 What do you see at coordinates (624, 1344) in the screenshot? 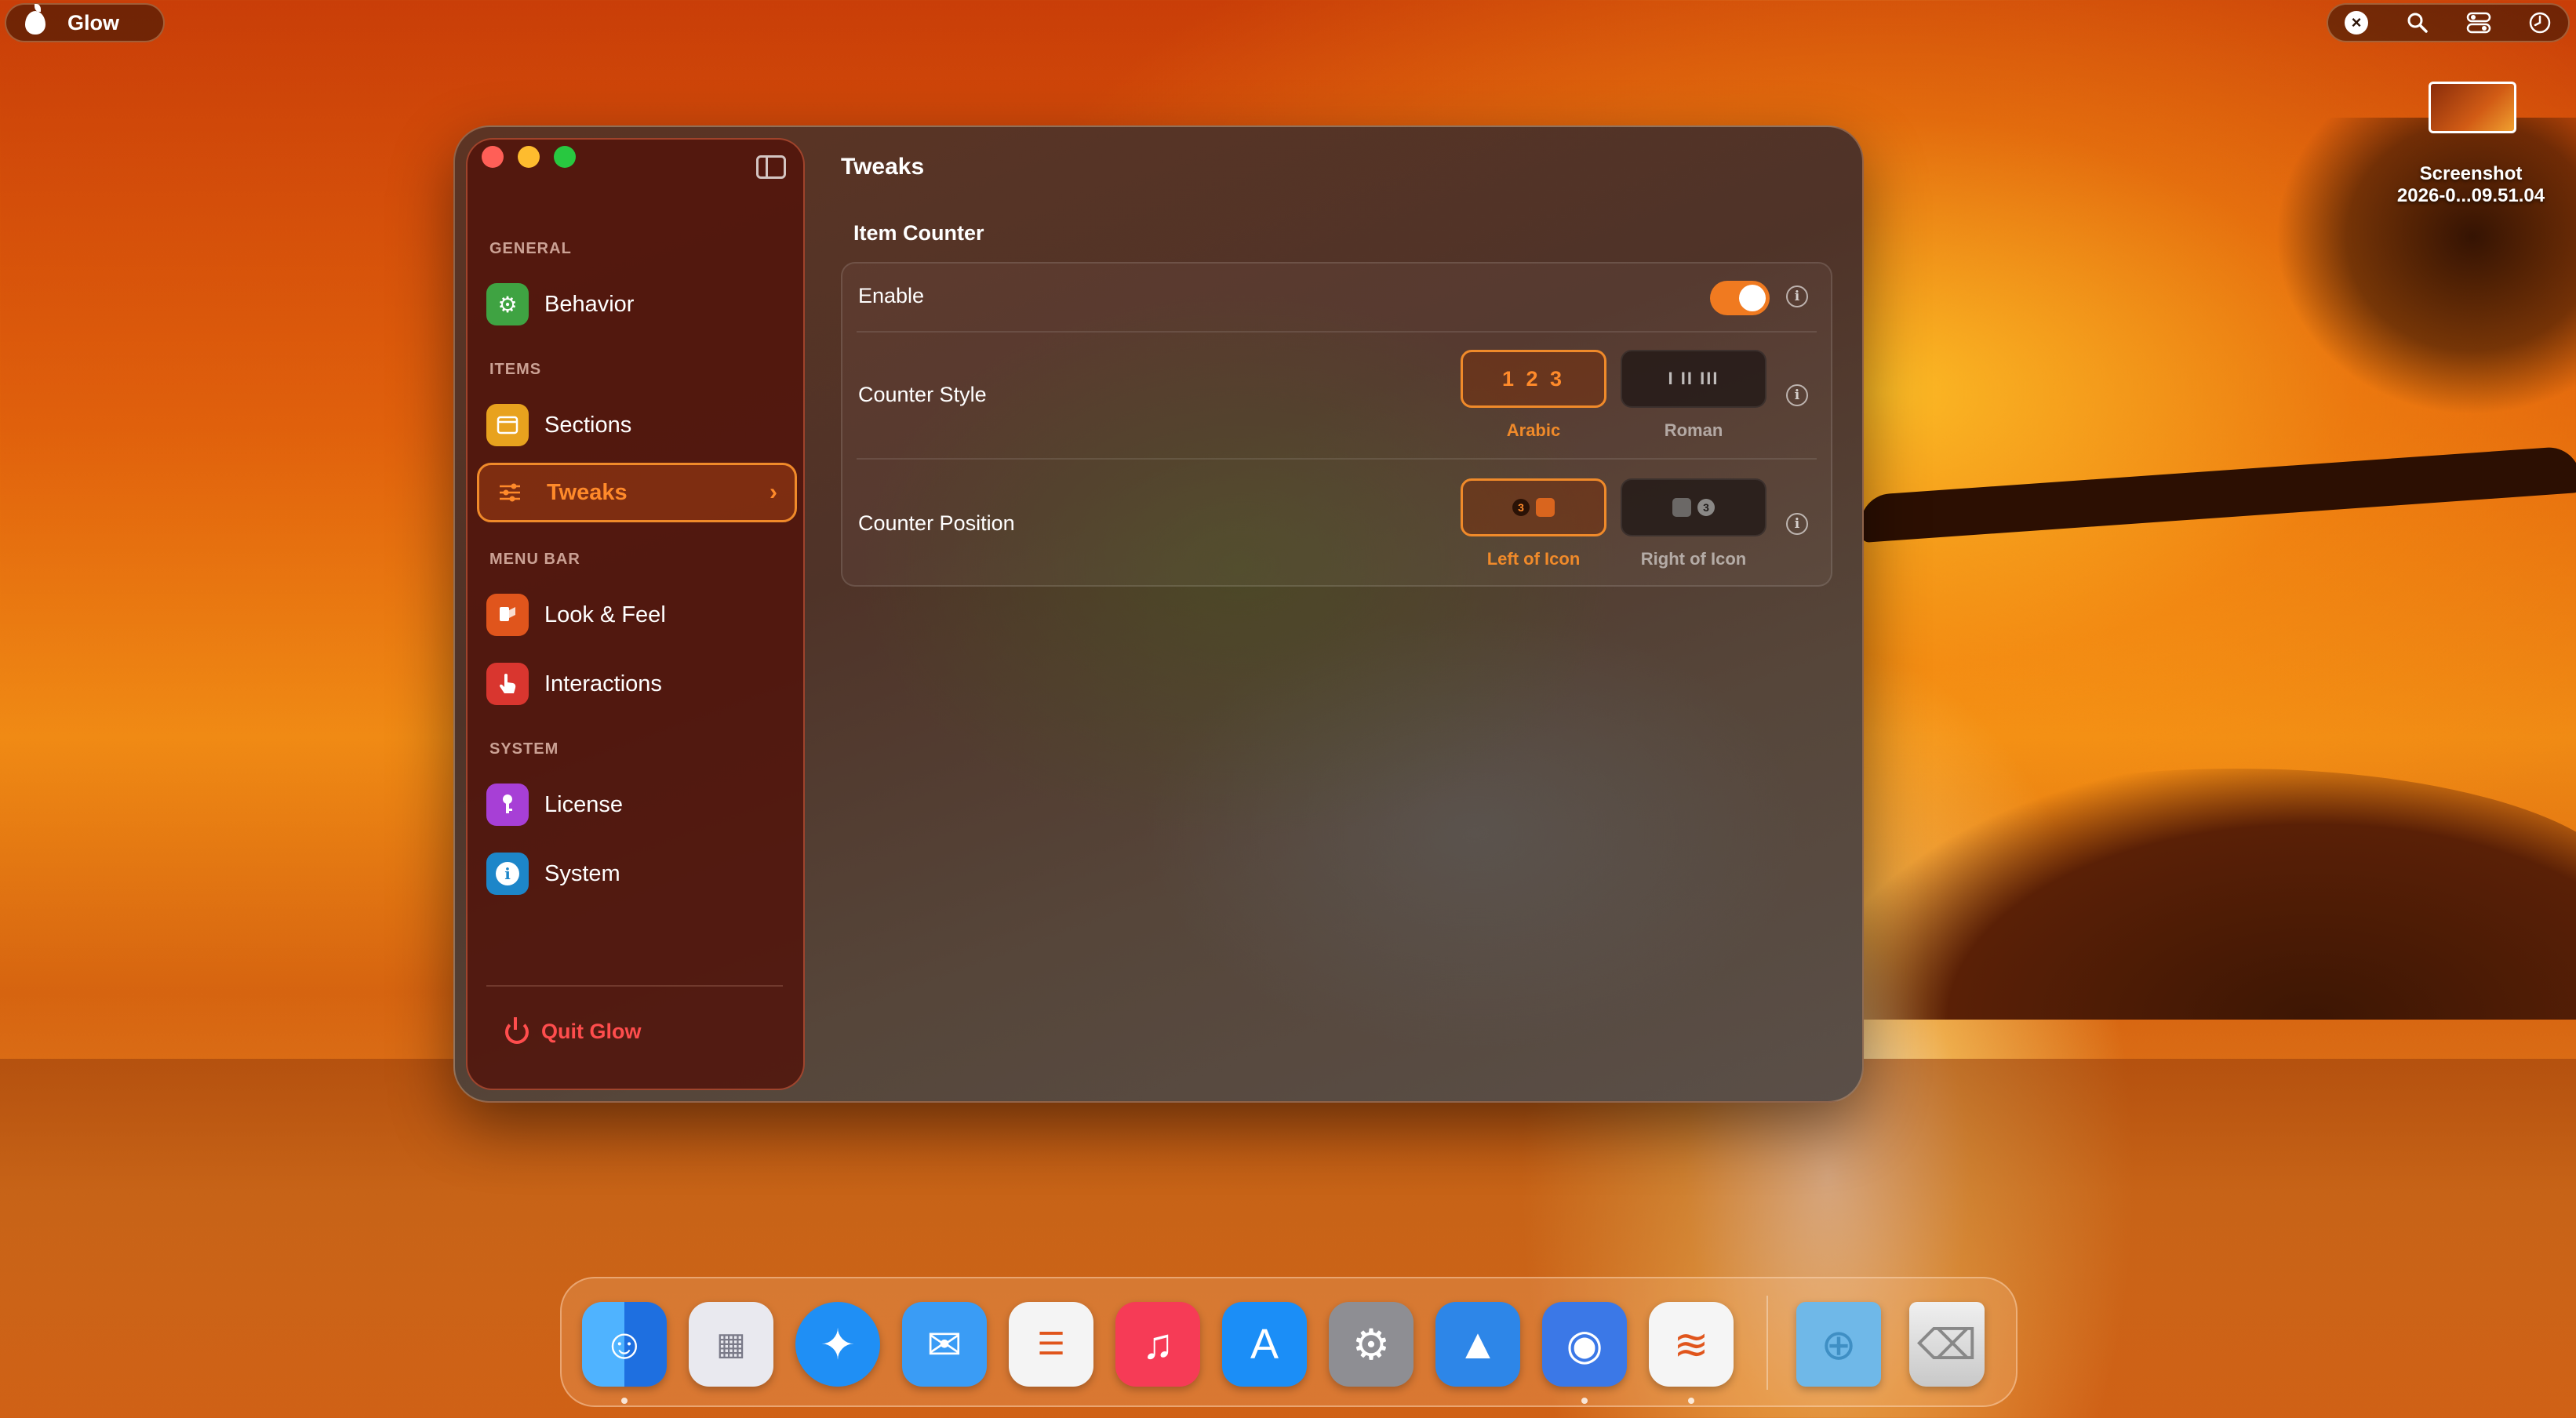
I see `finder-icon: ☺` at bounding box center [624, 1344].